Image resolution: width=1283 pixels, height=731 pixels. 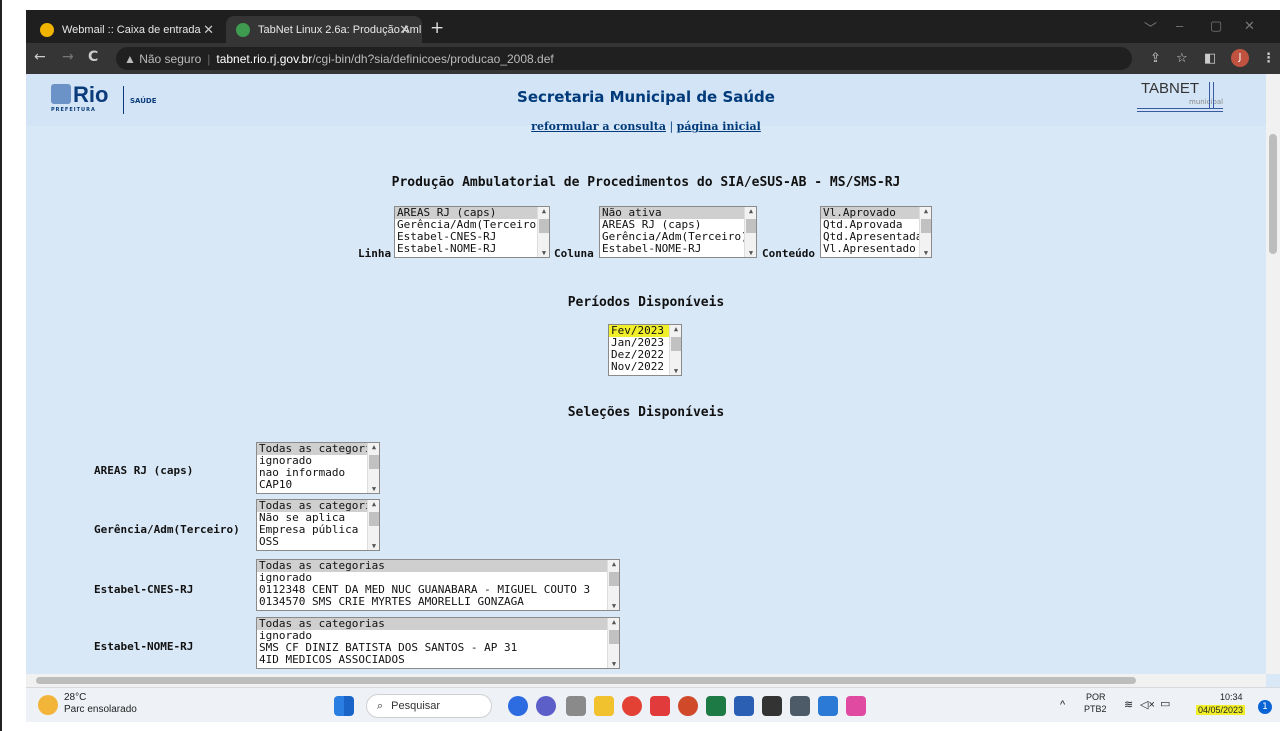 What do you see at coordinates (68, 57) in the screenshot?
I see `forward-button: →` at bounding box center [68, 57].